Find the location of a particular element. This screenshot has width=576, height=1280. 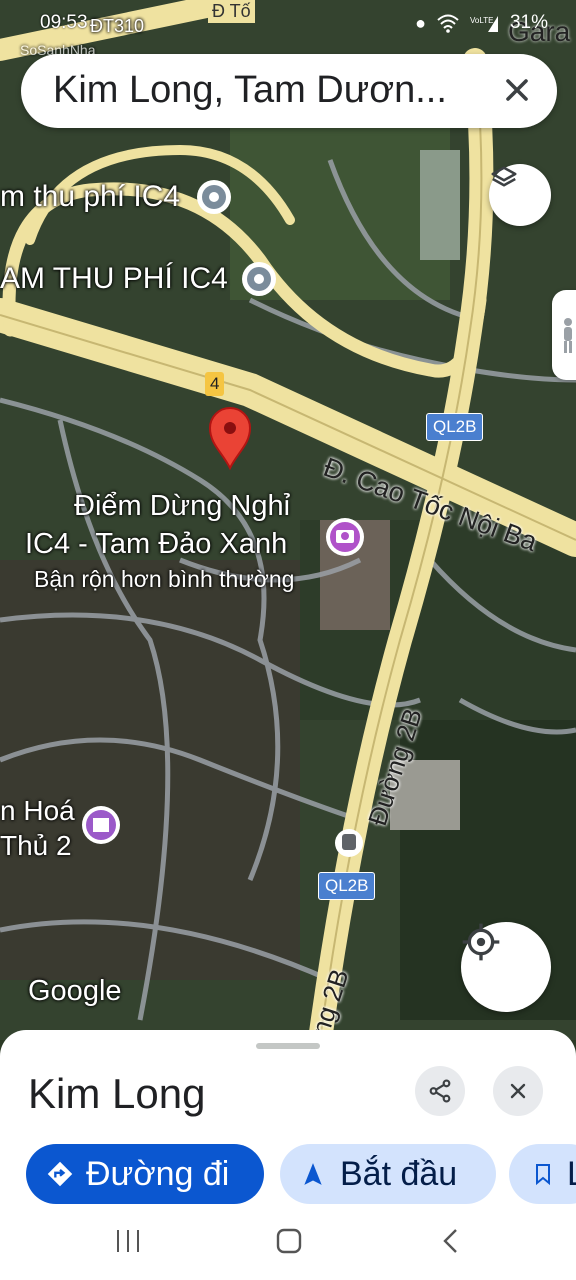

recents-icon is located at coordinates (128, 1241).